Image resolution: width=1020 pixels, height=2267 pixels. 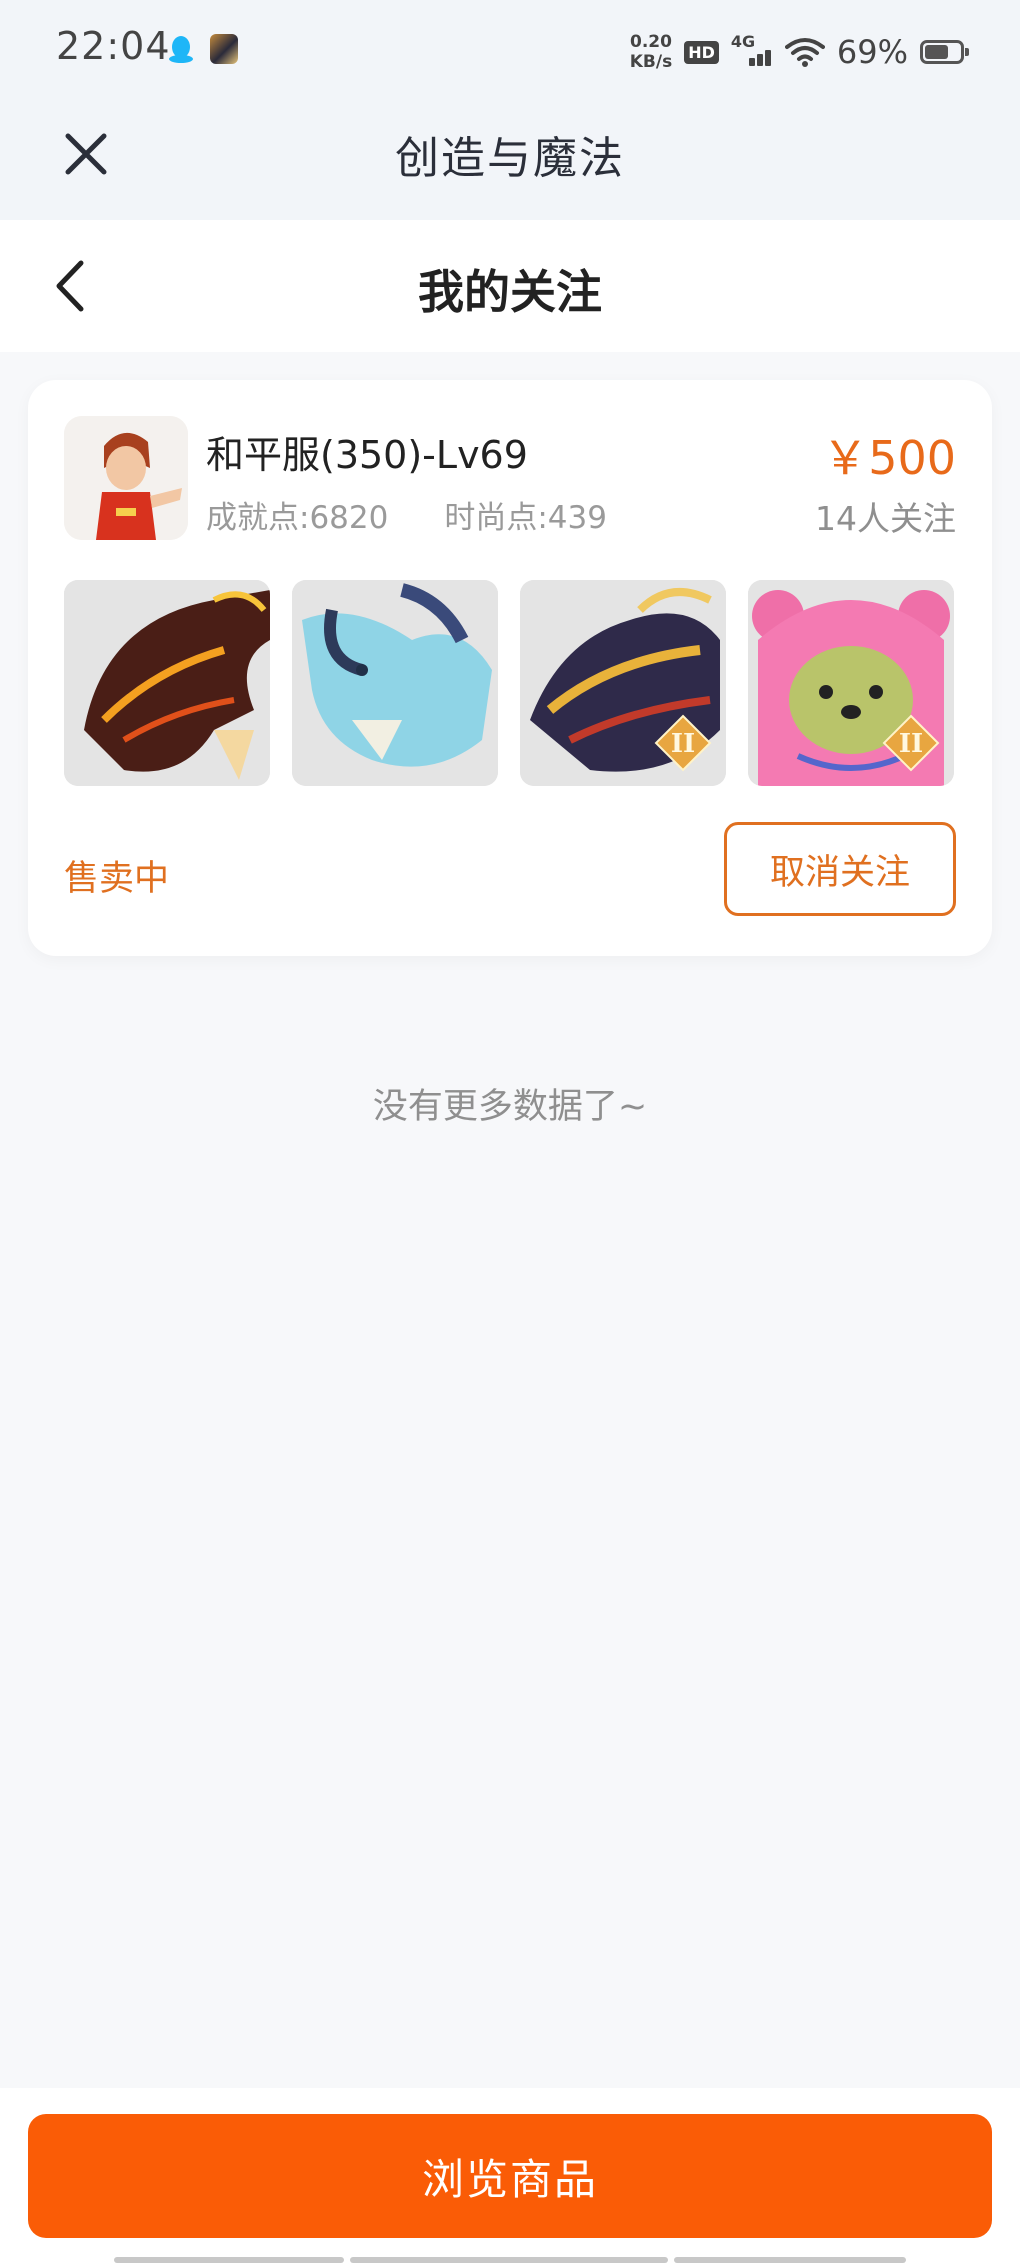 I want to click on app-header: 创造与魔法, so click(x=510, y=162).